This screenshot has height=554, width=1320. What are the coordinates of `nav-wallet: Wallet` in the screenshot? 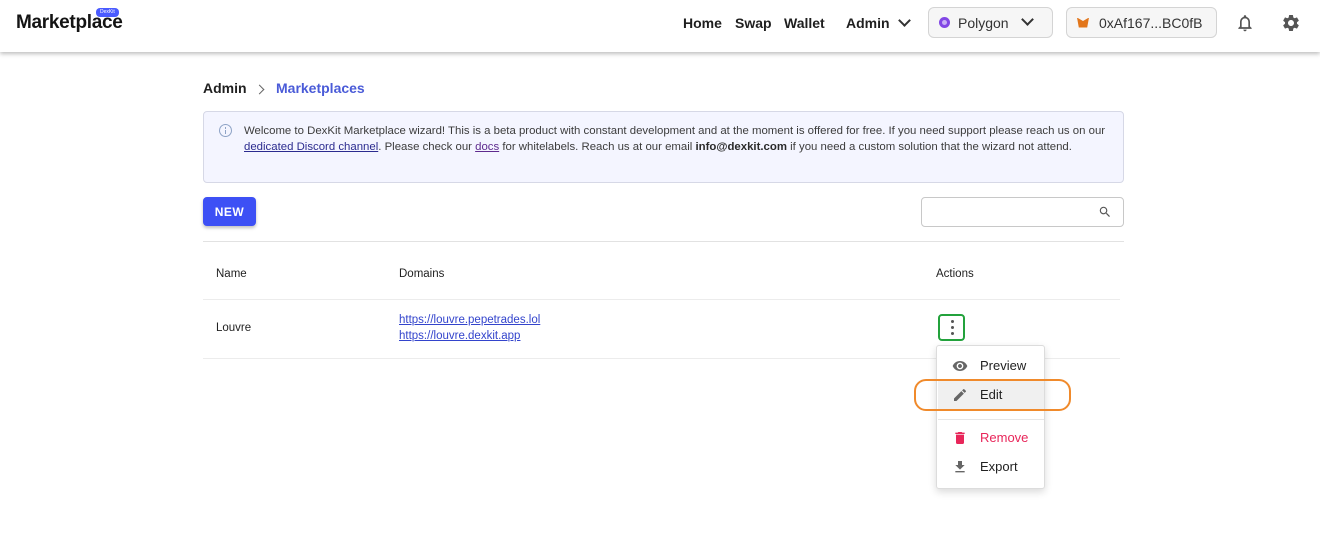 It's located at (804, 23).